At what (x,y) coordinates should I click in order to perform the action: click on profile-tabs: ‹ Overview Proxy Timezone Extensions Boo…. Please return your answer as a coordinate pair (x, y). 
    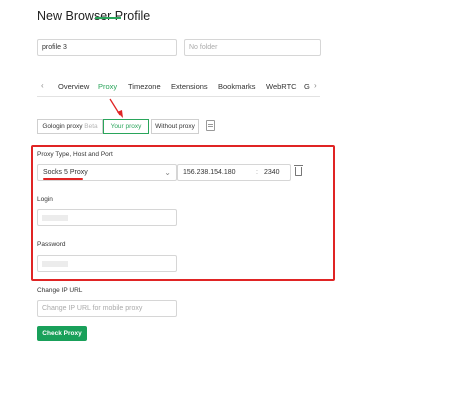
    Looking at the image, I should click on (178, 87).